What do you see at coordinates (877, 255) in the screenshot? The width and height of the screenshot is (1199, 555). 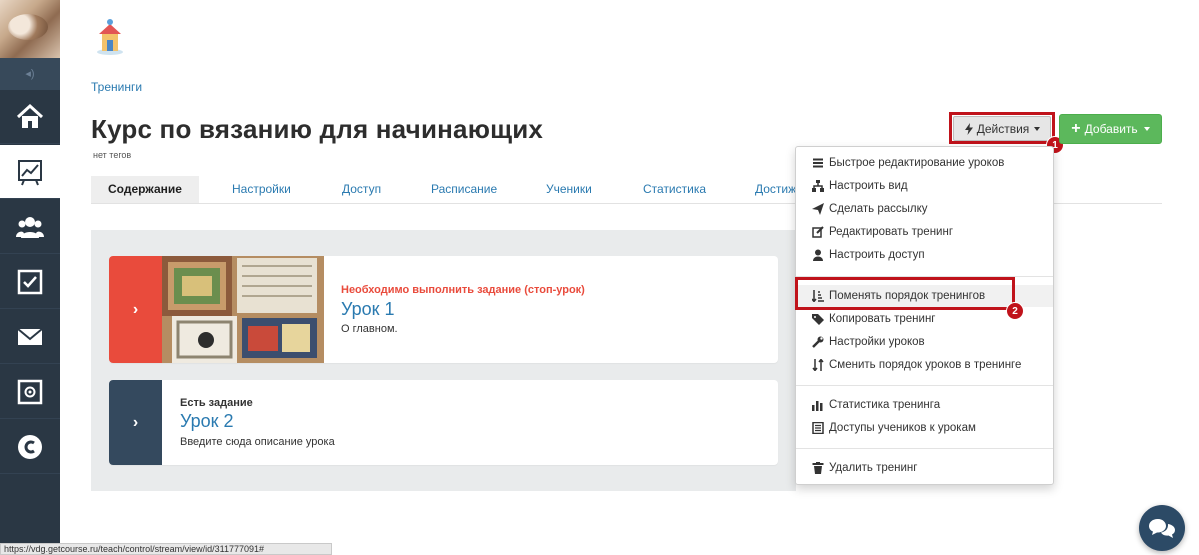 I see `menu-item-label: Настроить доступ` at bounding box center [877, 255].